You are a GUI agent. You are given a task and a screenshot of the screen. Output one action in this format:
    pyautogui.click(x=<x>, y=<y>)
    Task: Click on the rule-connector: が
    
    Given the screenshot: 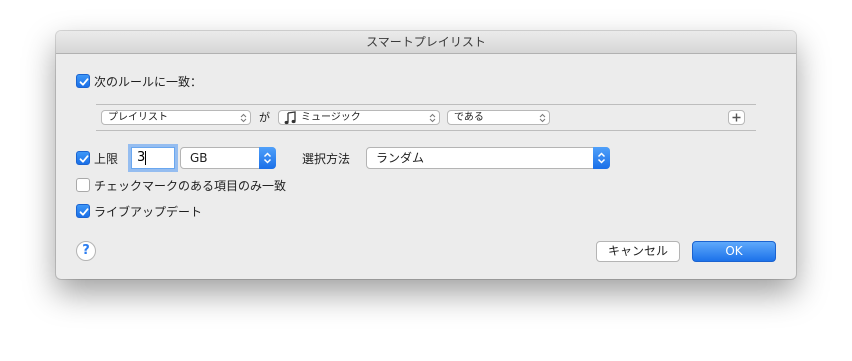 What is the action you would take?
    pyautogui.click(x=264, y=117)
    